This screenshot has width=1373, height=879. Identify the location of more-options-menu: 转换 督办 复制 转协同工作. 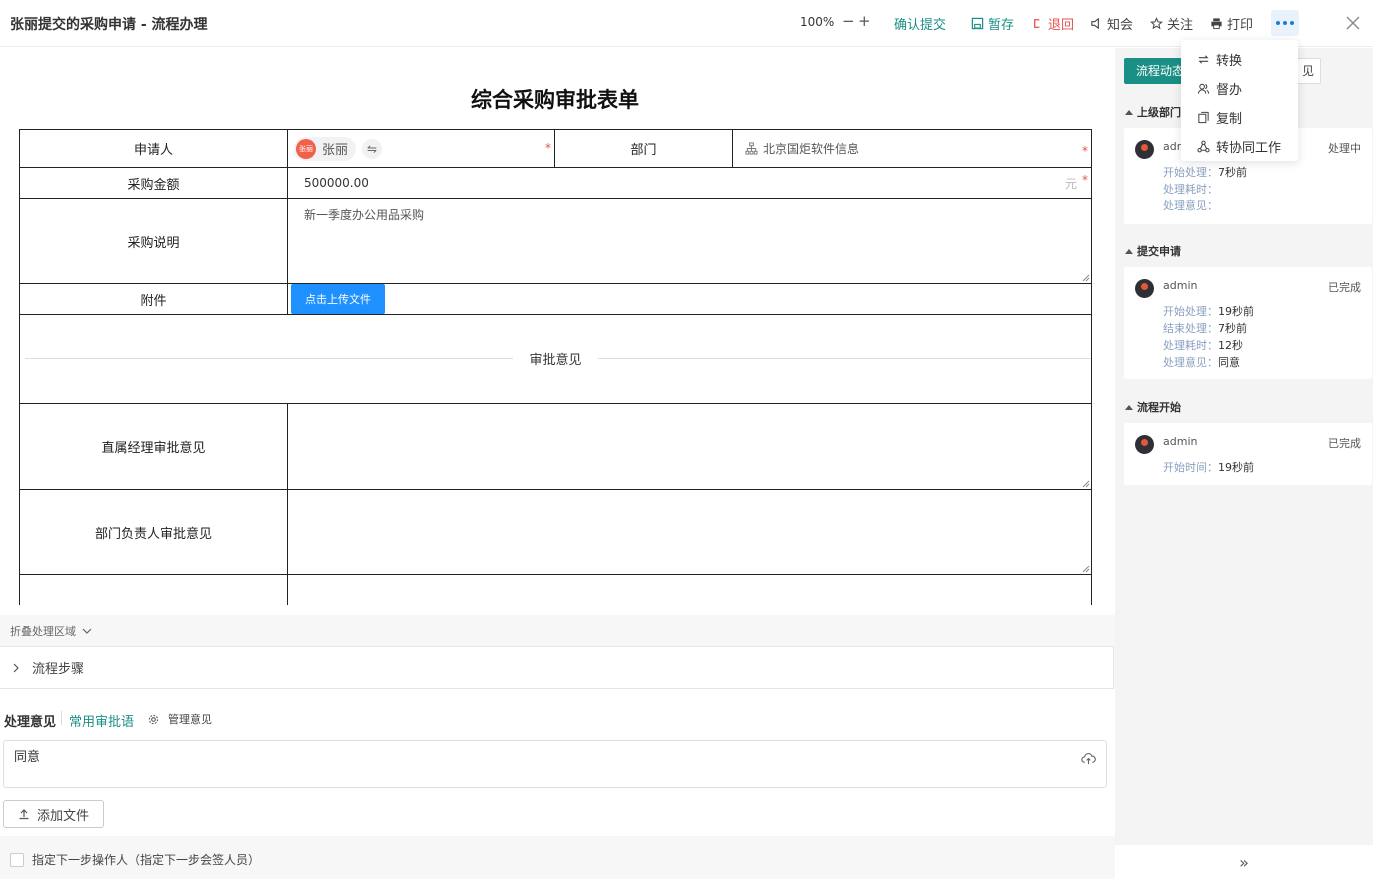
(1239, 100).